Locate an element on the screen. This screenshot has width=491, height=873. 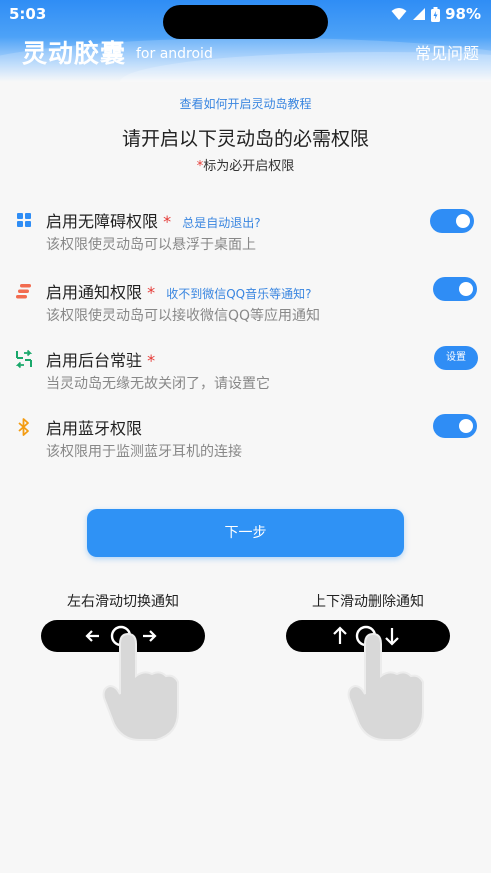
accessibility-toggle is located at coordinates (452, 221).